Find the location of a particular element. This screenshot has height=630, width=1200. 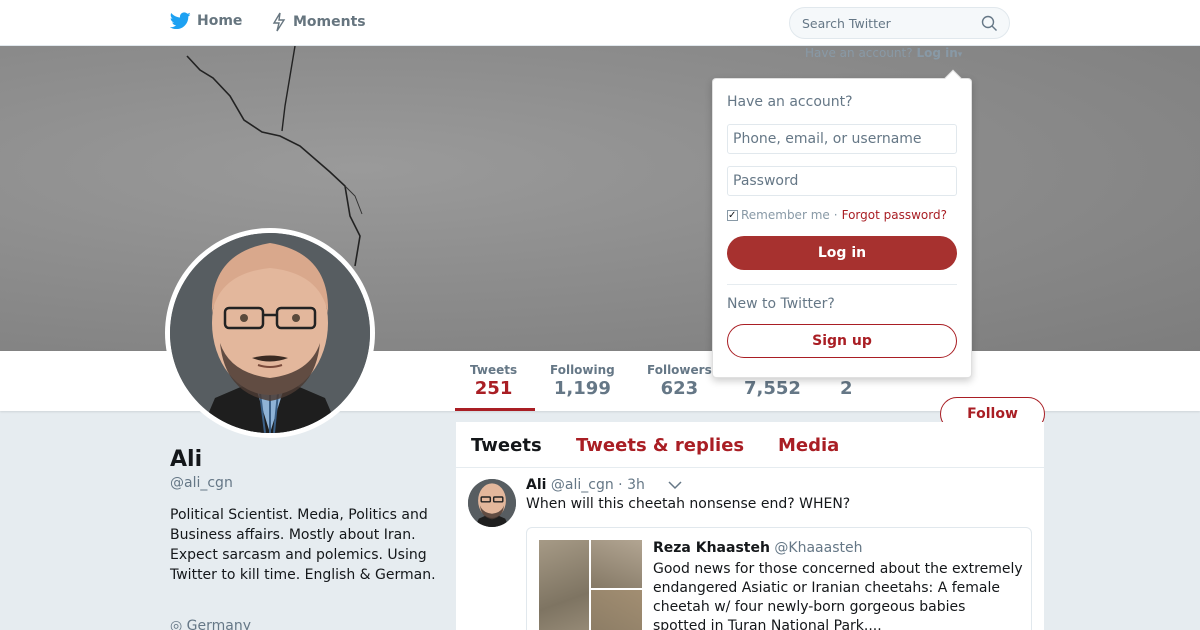

quote-header: Reza Khaasteh @Khaaasteh is located at coordinates (757, 548).